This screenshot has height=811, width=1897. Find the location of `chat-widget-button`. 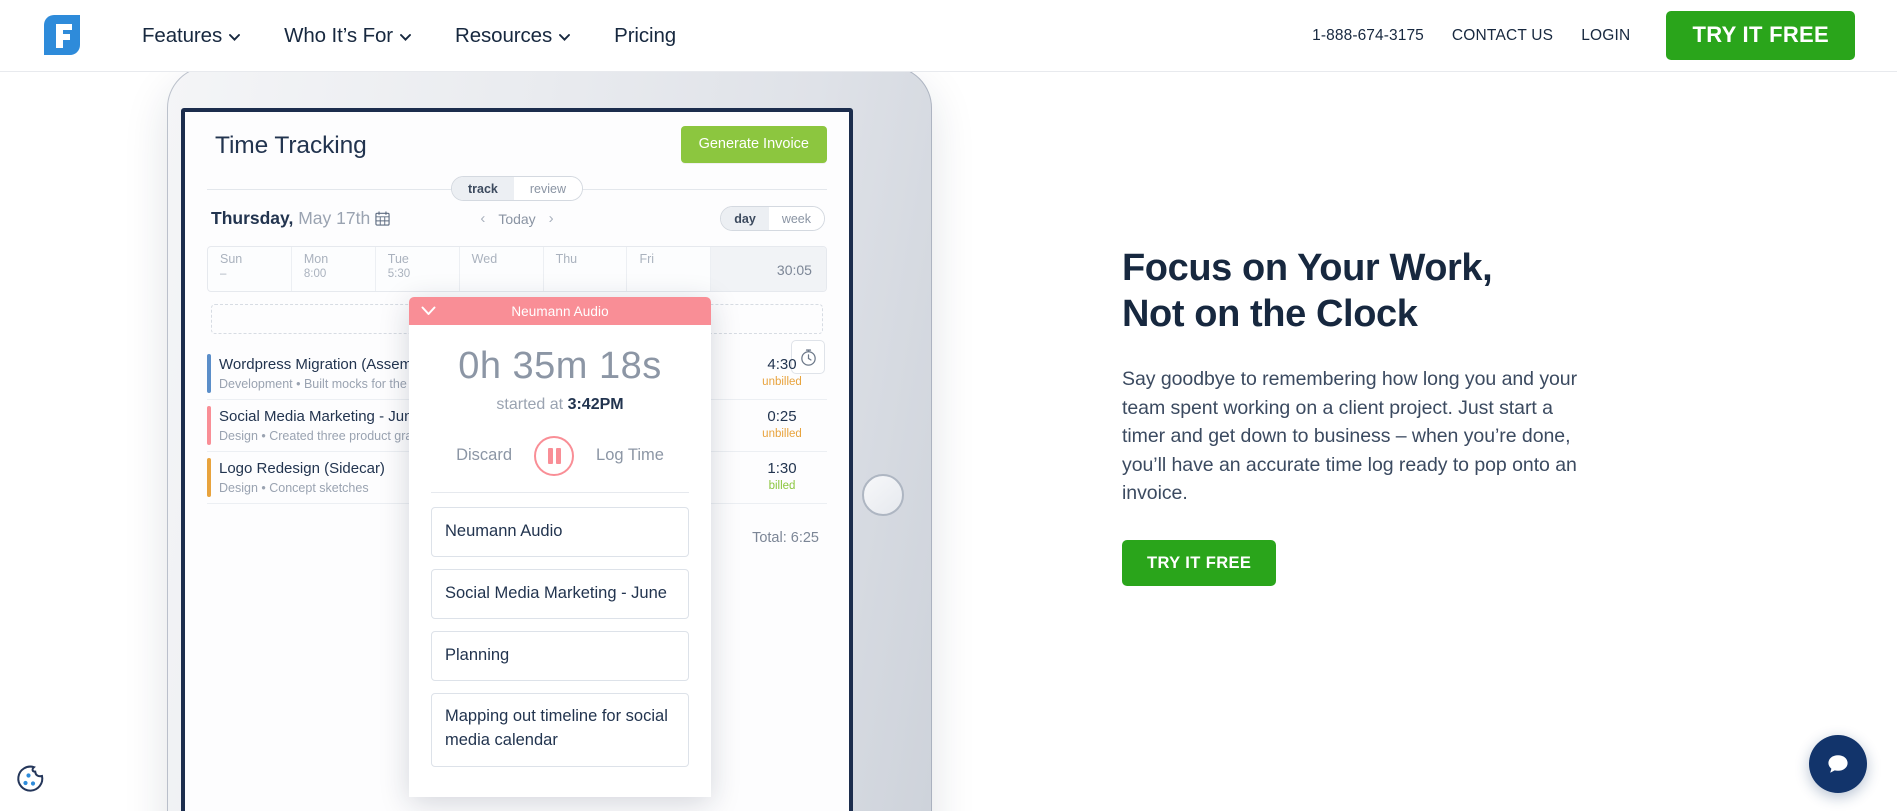

chat-widget-button is located at coordinates (1838, 764).